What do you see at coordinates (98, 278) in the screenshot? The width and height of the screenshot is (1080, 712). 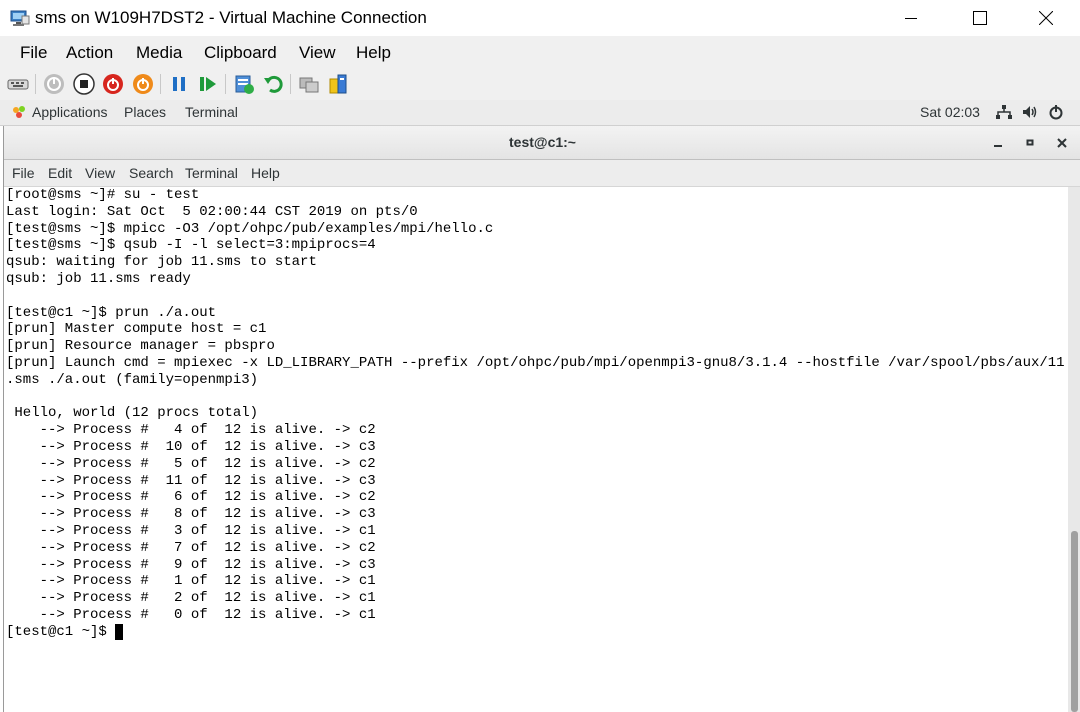 I see `terminal-line: qsub: job 11.sms ready` at bounding box center [98, 278].